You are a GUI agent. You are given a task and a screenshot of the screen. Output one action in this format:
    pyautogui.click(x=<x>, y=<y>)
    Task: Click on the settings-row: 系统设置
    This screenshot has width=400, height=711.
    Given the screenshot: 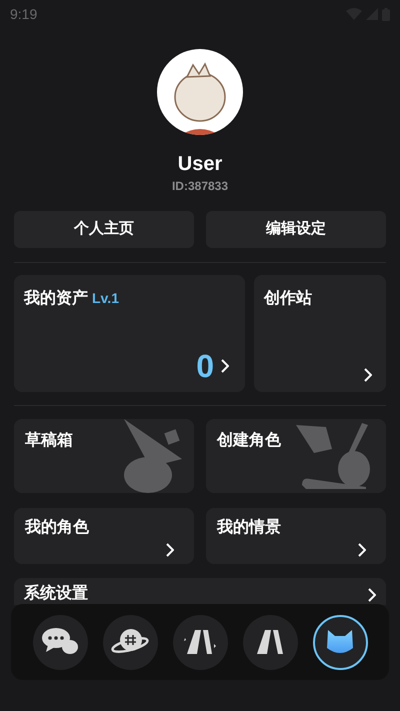 What is the action you would take?
    pyautogui.click(x=200, y=591)
    